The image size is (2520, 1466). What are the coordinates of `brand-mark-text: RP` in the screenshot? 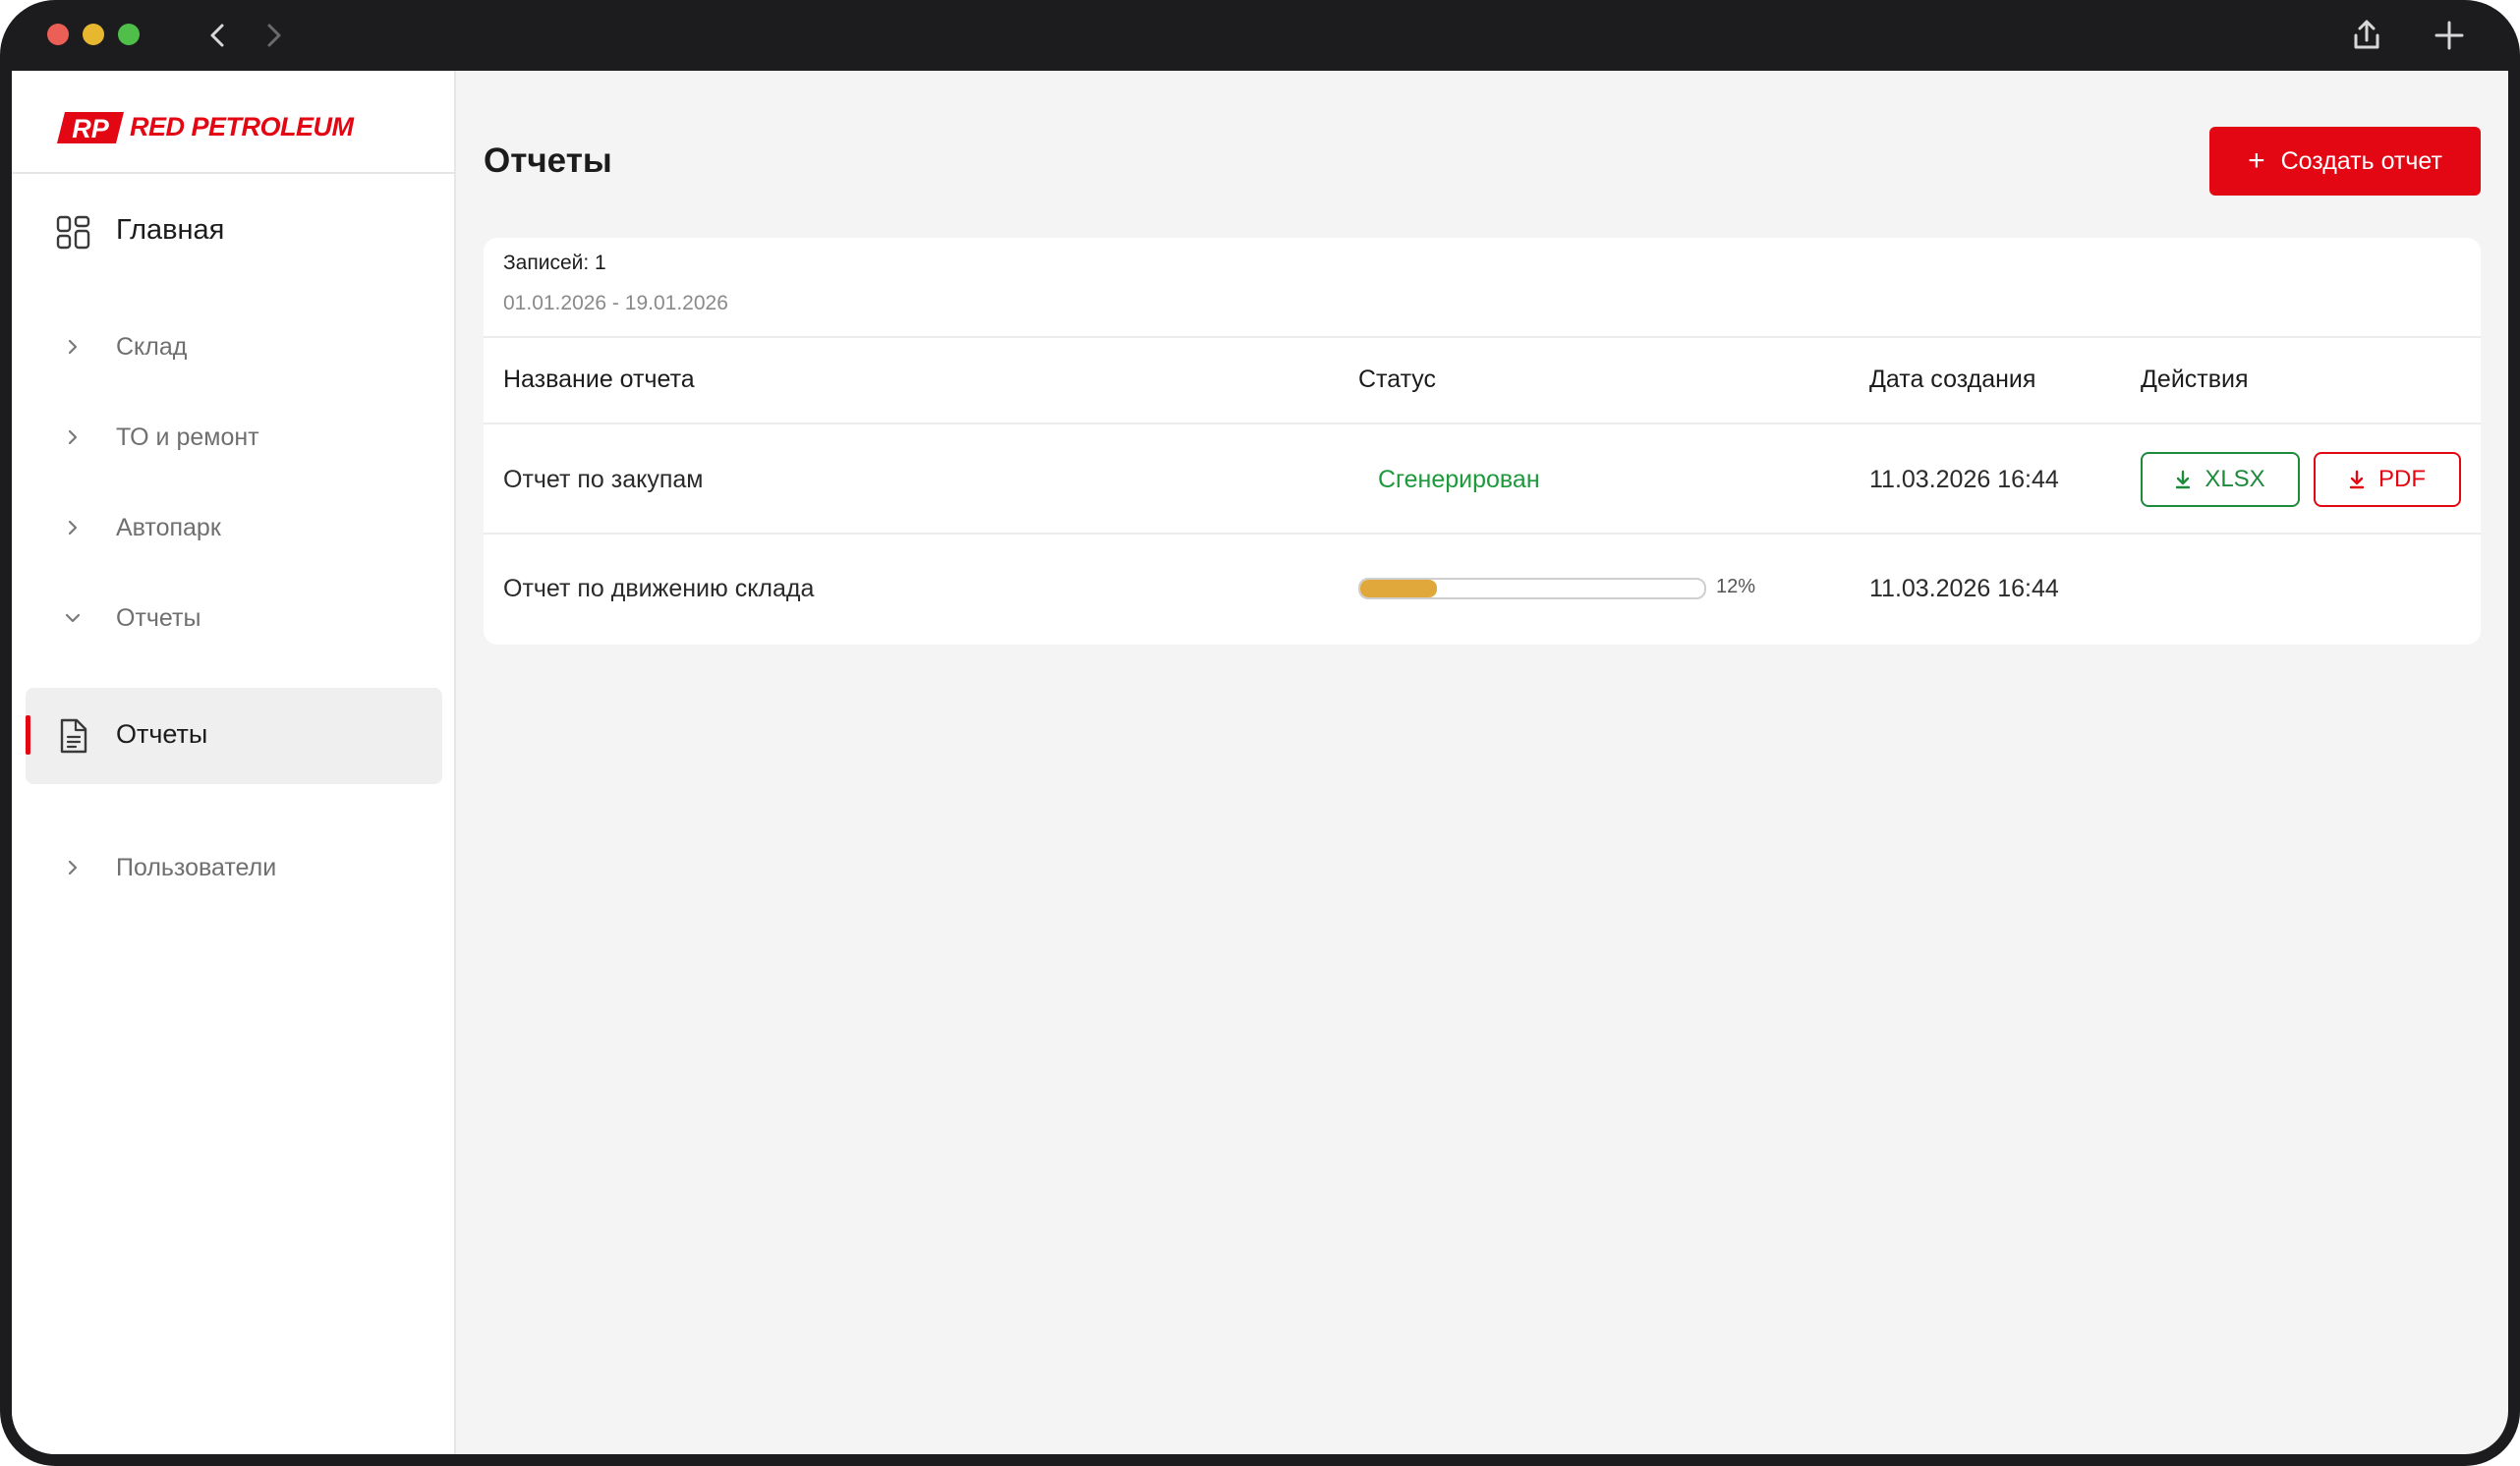 It's located at (90, 128).